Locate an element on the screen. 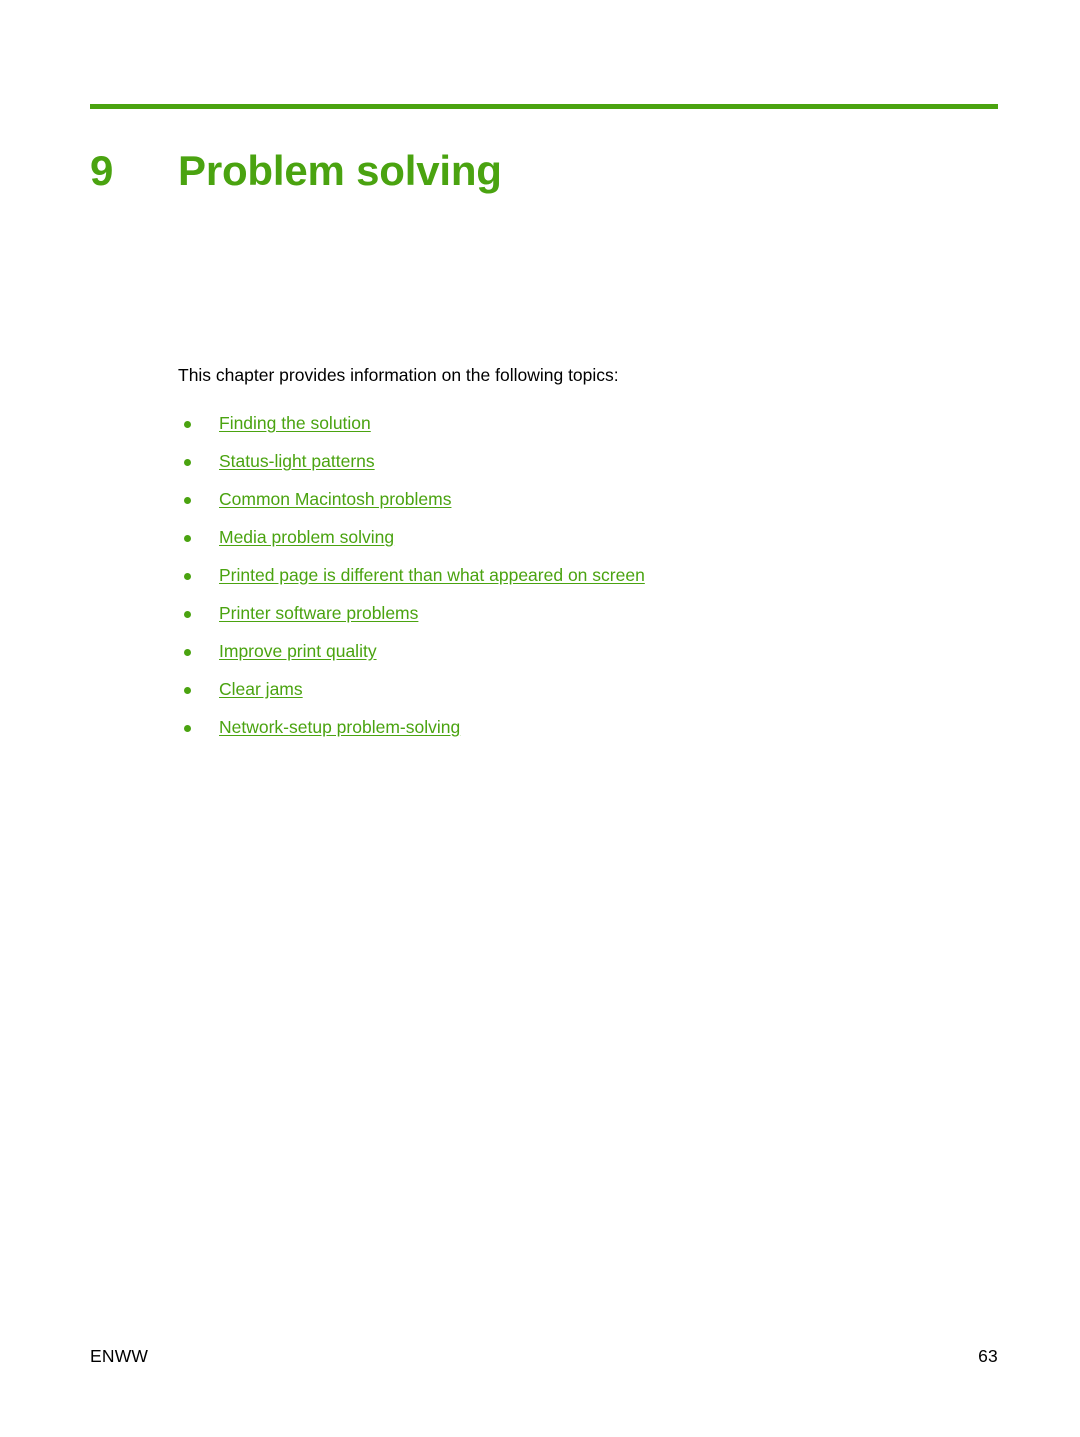 This screenshot has width=1080, height=1437. topic-link-improve-print-quality: Improve print quality is located at coordinates (298, 651).